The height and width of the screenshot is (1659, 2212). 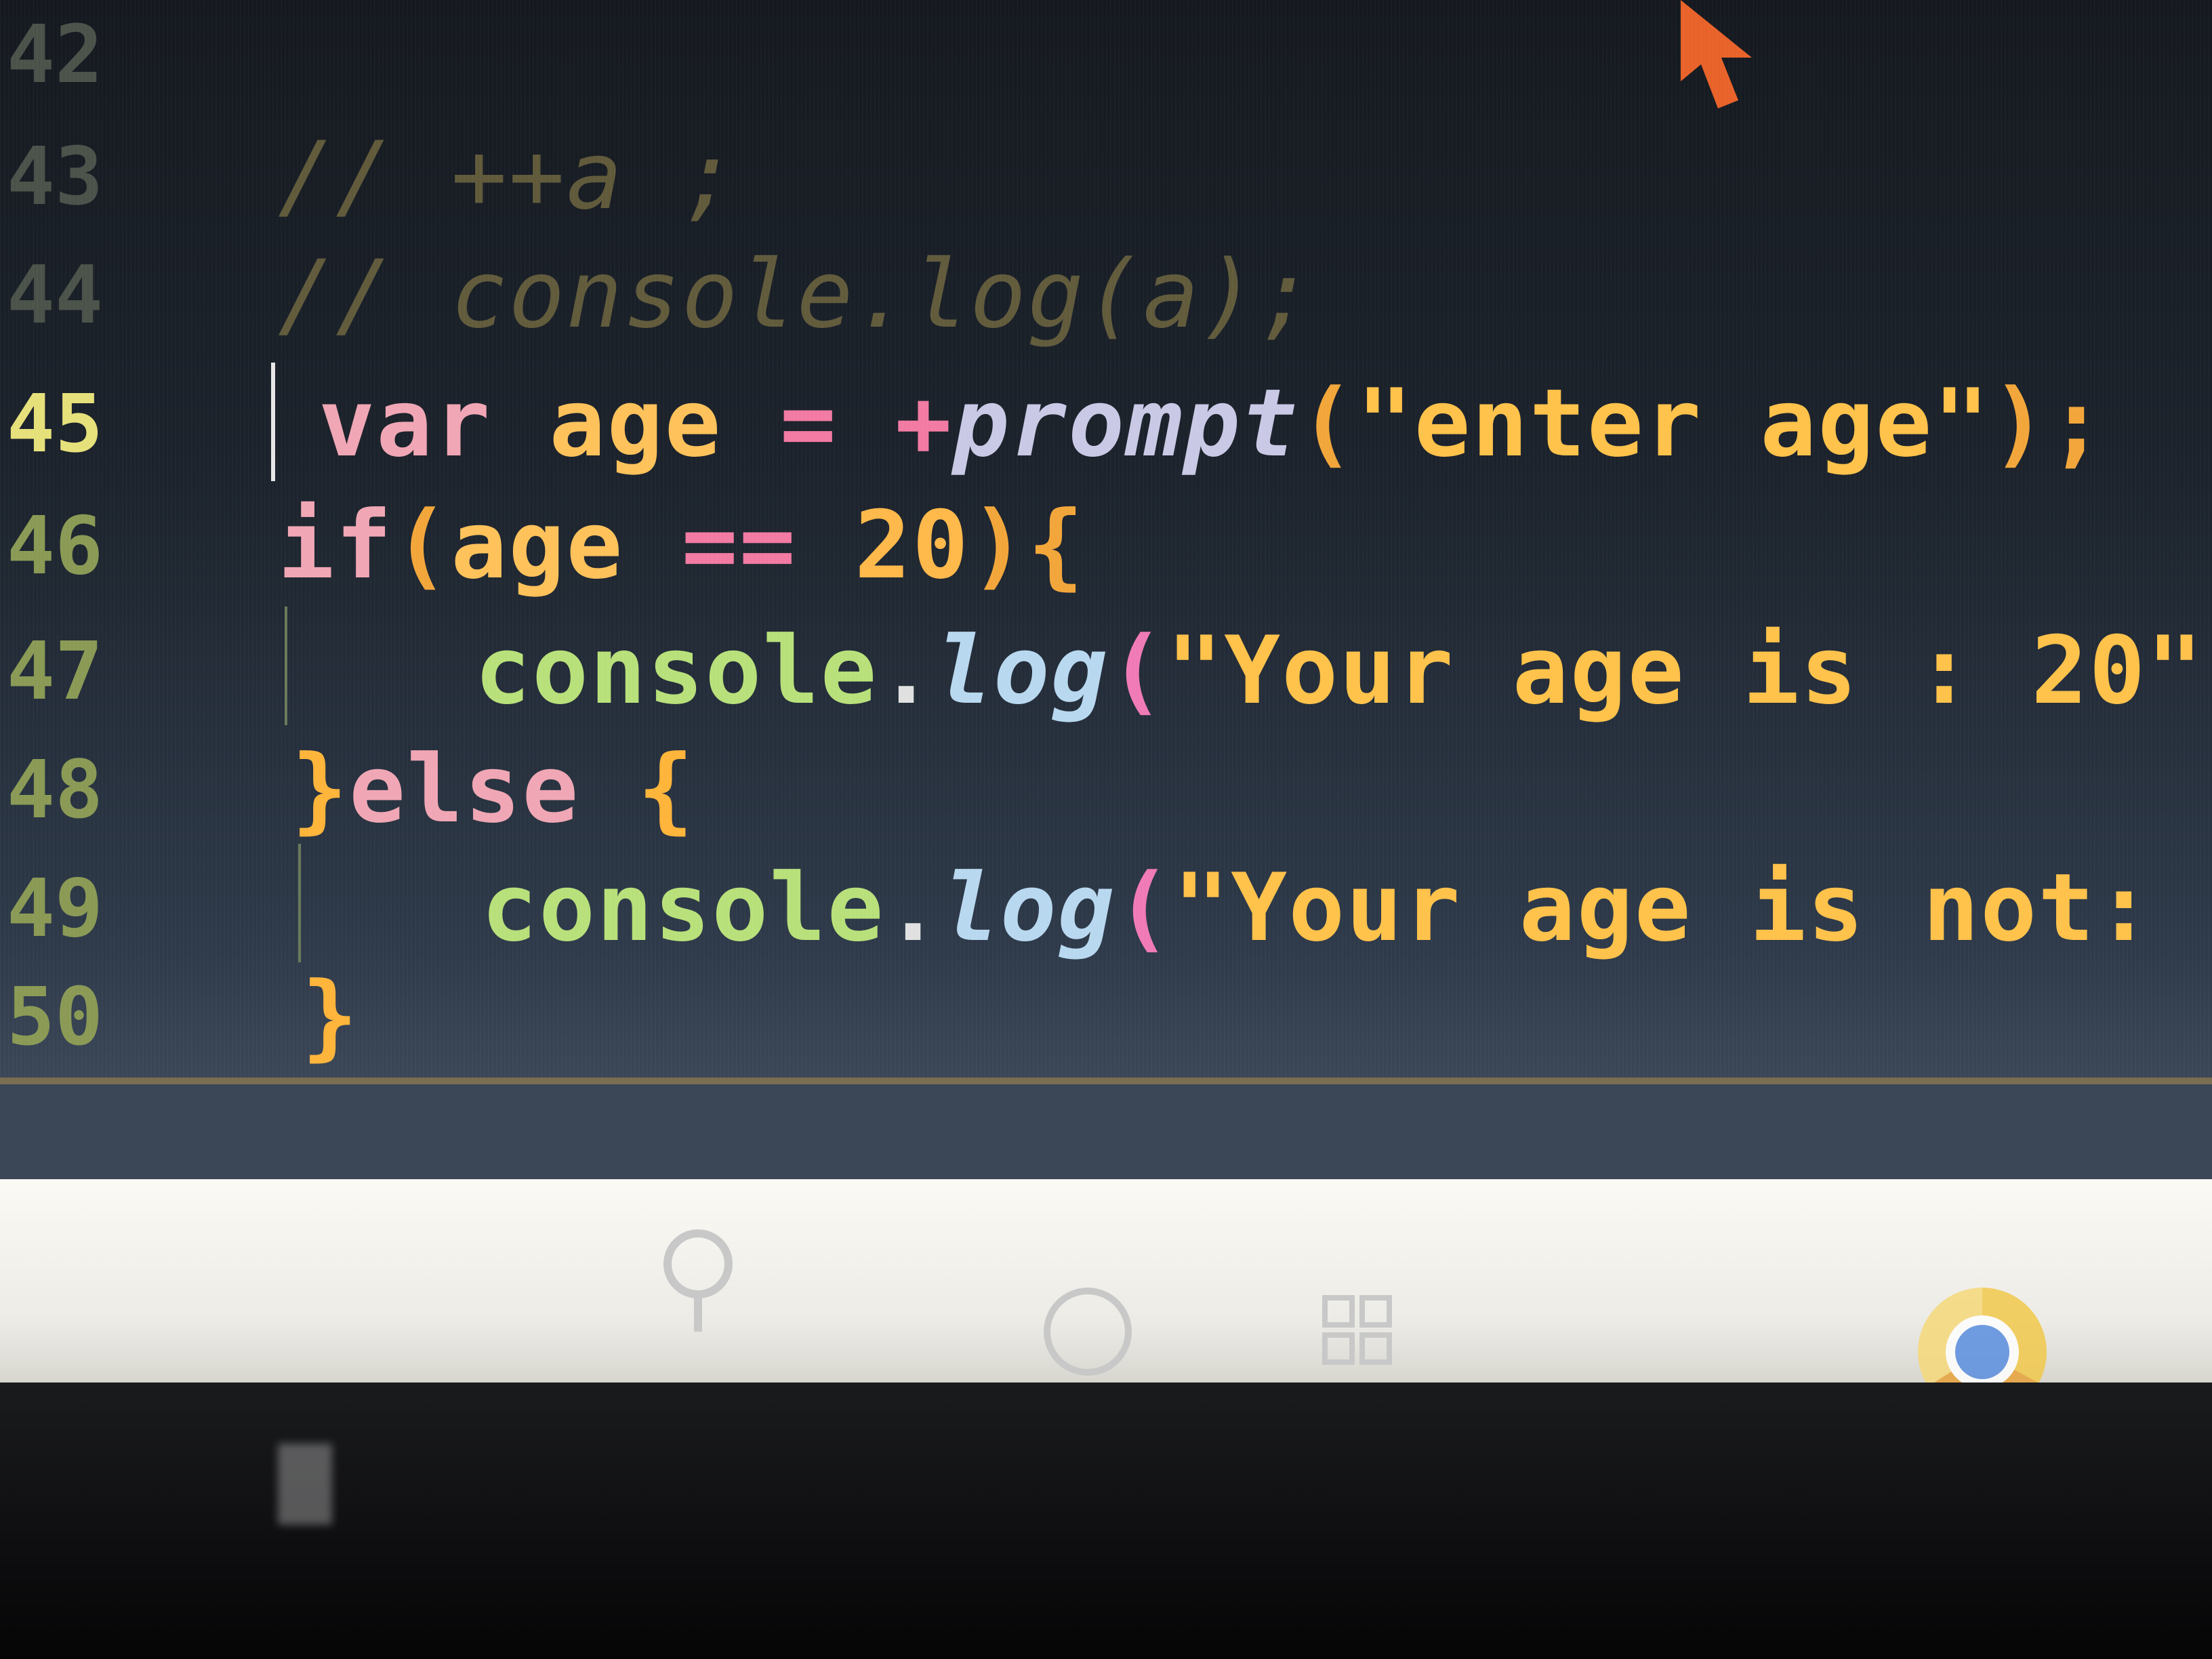 I want to click on mouse-pointer-icon, so click(x=1716, y=54).